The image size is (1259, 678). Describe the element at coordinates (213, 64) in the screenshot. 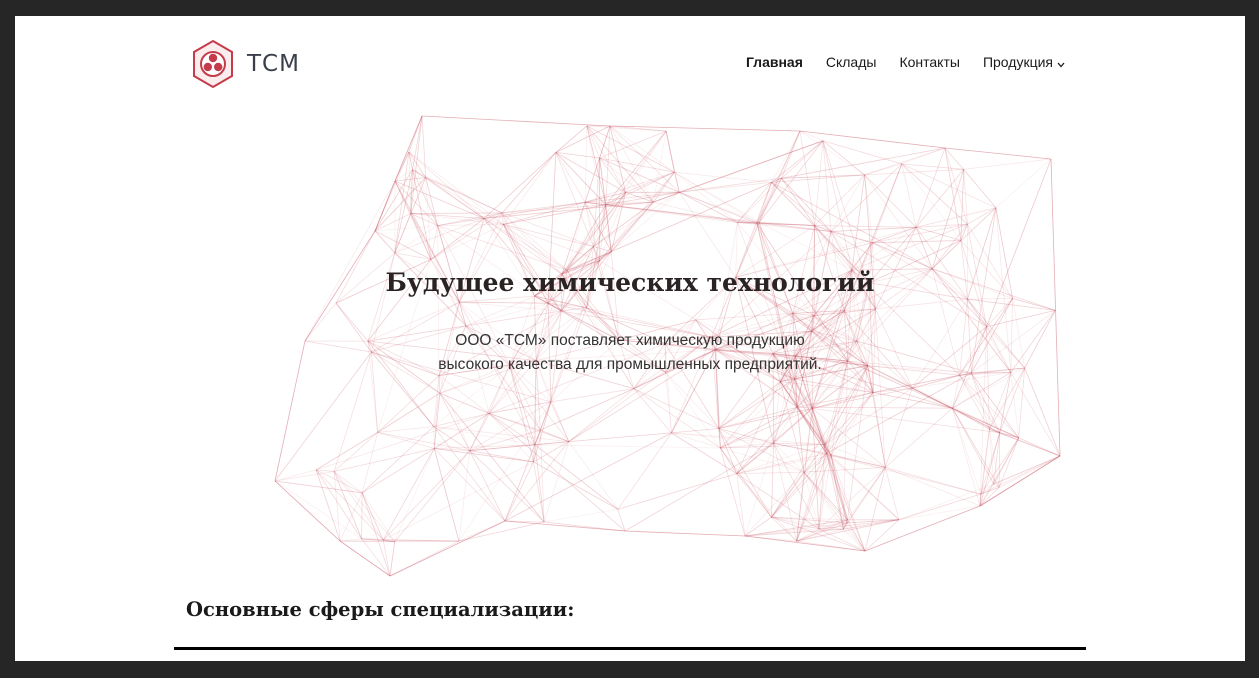

I see `logo-hexagon-icon` at that location.